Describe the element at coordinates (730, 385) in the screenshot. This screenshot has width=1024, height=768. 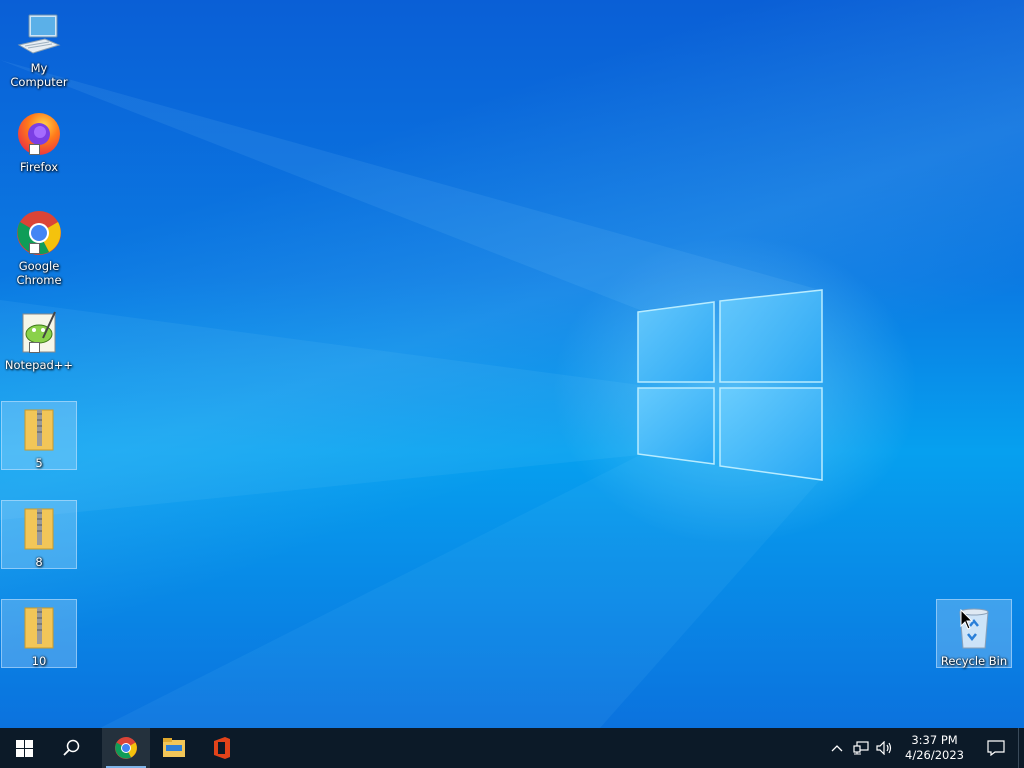
I see `windows-logo` at that location.